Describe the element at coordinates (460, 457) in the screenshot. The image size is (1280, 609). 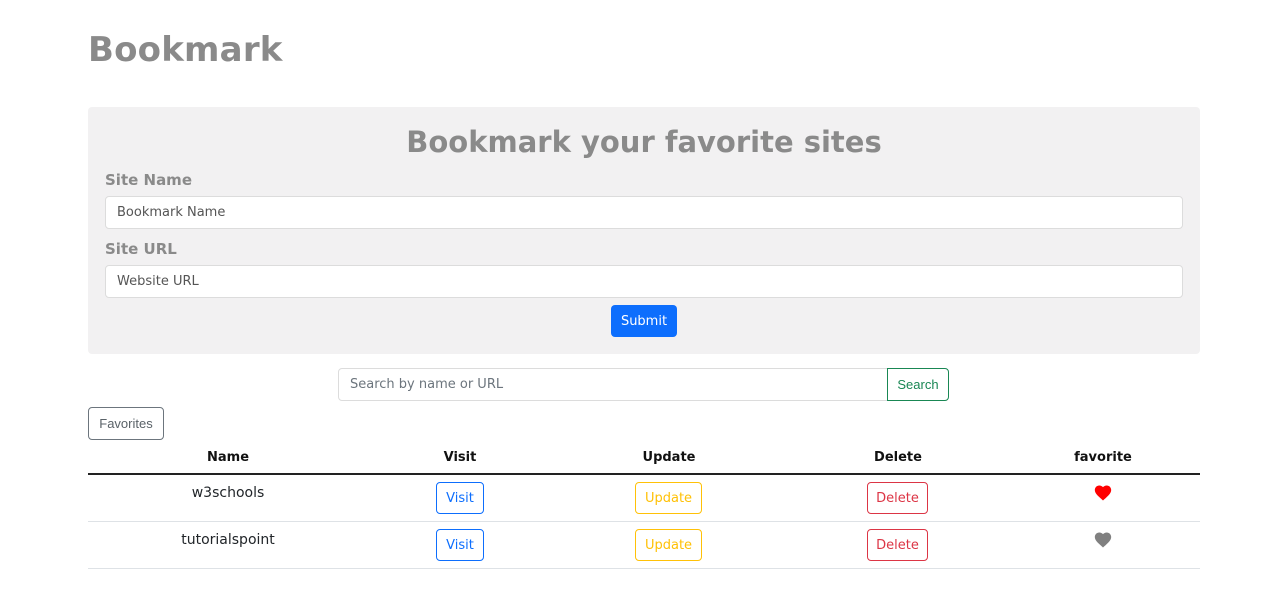
I see `header-visit: Visit` at that location.